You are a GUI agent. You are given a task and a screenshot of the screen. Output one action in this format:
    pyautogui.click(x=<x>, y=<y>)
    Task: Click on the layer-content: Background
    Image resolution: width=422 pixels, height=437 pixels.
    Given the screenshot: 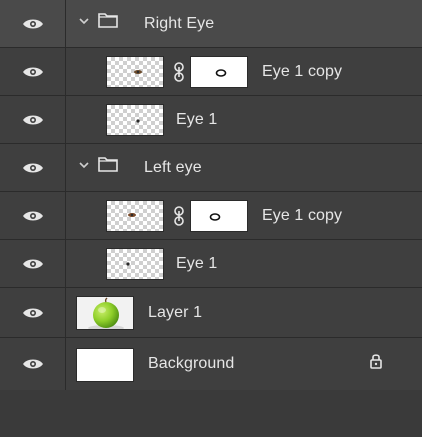 What is the action you would take?
    pyautogui.click(x=244, y=364)
    